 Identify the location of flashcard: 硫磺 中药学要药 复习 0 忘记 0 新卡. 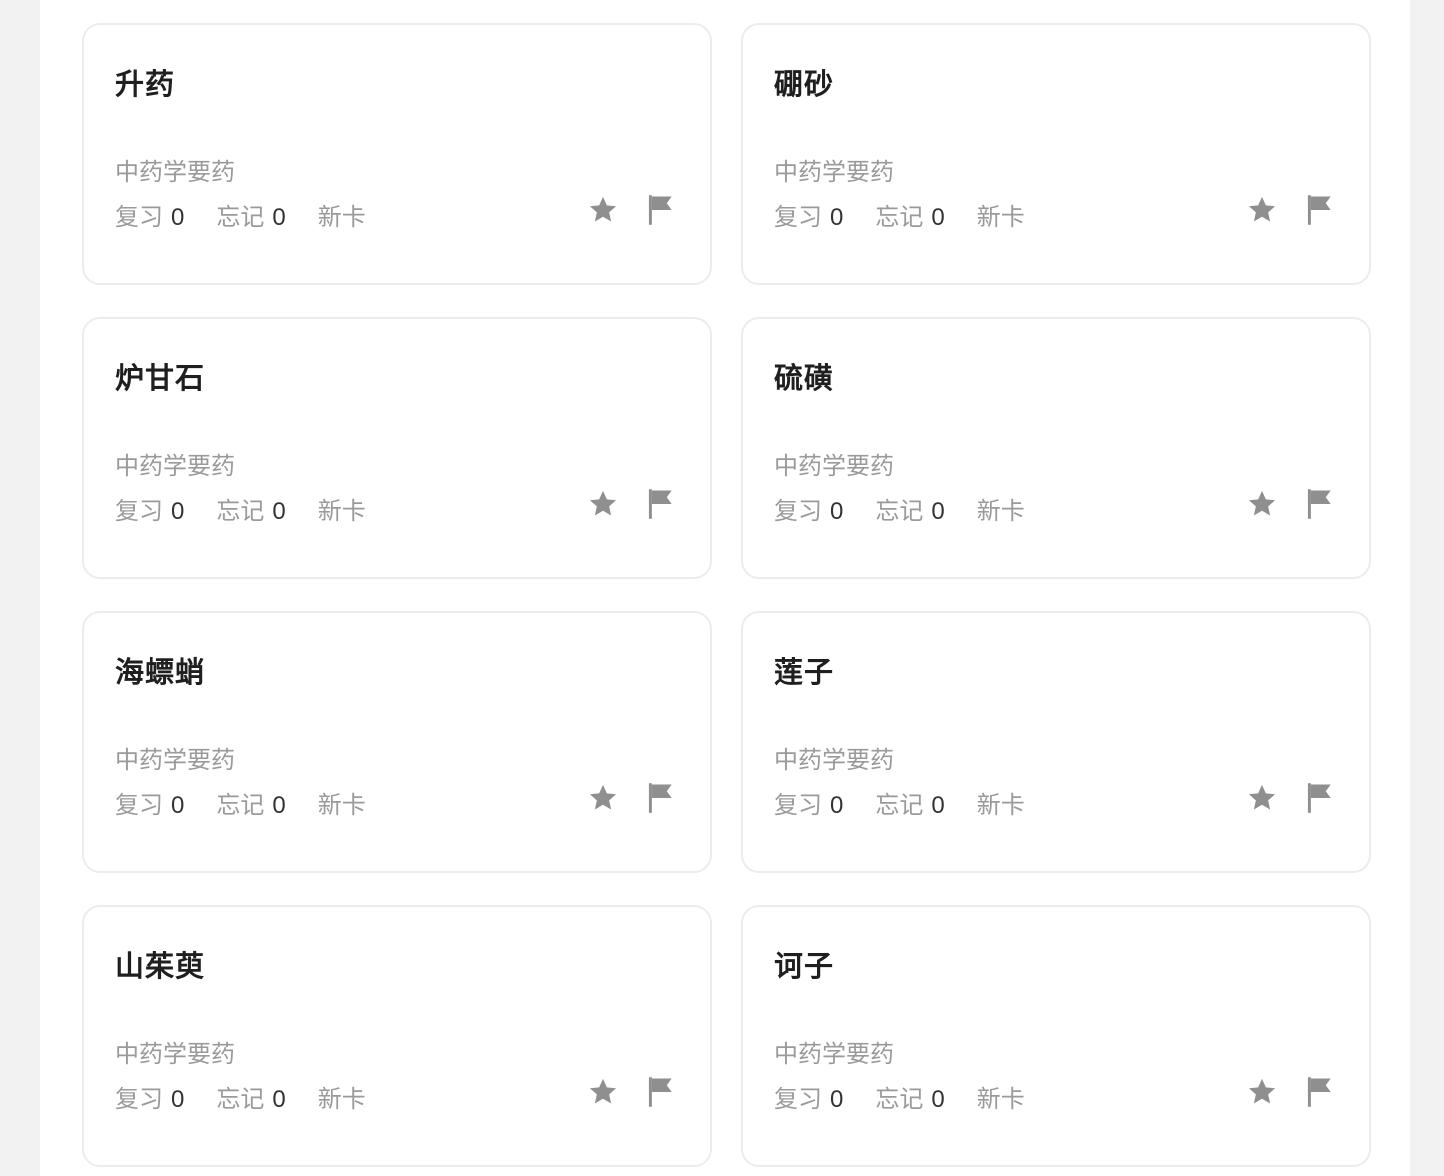
(1056, 448).